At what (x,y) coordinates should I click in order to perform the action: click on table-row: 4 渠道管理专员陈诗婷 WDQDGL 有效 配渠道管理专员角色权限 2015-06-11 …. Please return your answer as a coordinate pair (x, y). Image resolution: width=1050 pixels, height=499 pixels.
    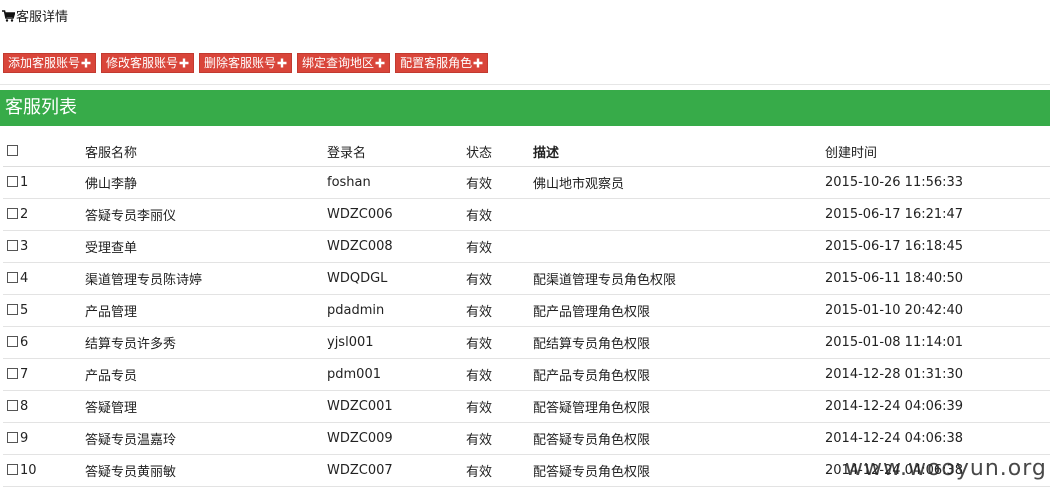
    Looking at the image, I should click on (526, 278).